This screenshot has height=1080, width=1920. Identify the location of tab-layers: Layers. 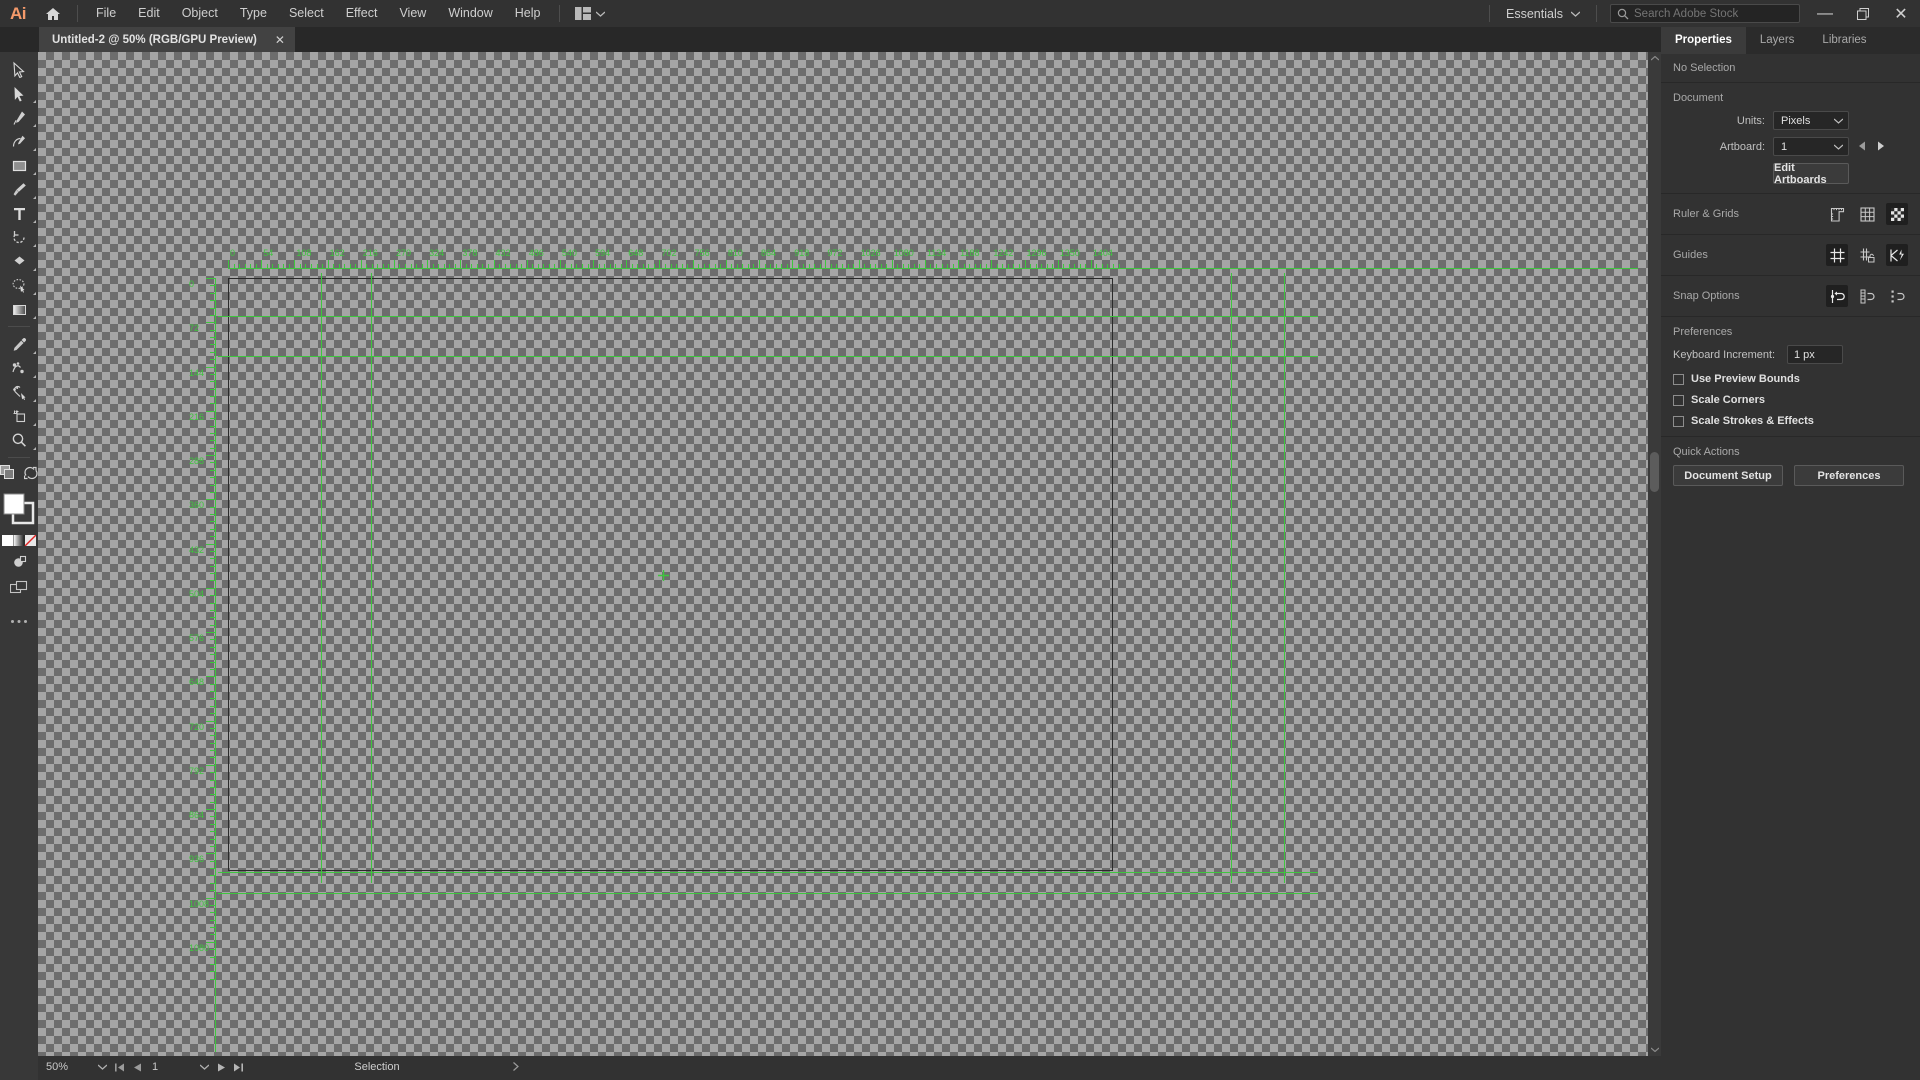
(1777, 40).